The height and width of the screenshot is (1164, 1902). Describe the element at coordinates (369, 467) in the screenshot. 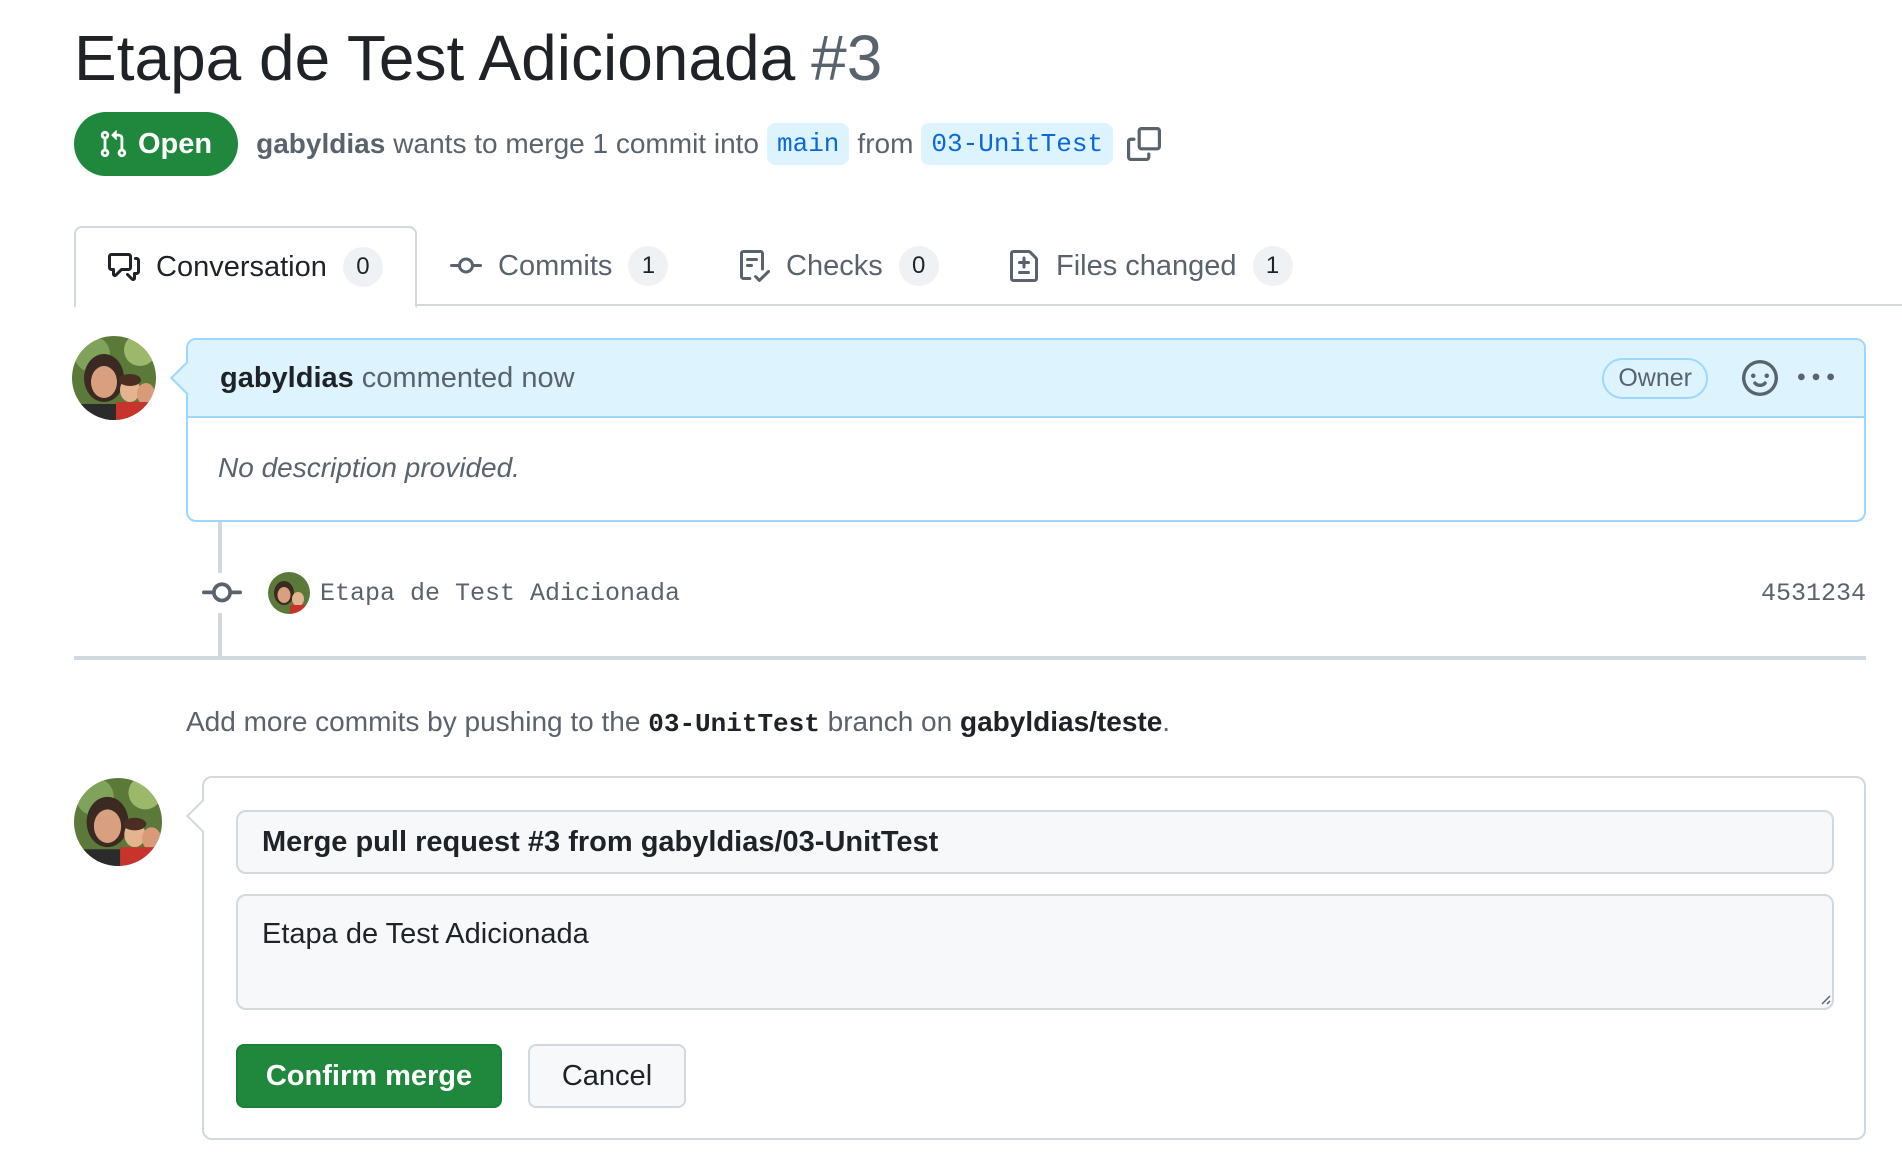

I see `comment-body: No description provided.` at that location.